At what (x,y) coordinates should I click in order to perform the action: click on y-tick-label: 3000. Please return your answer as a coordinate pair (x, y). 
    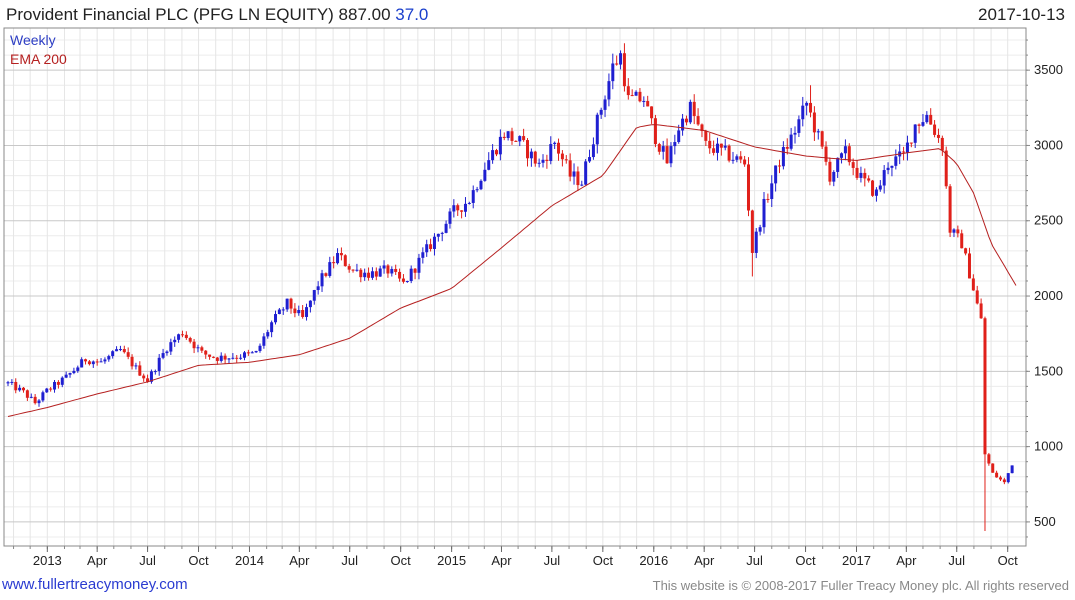
    Looking at the image, I should click on (1048, 144).